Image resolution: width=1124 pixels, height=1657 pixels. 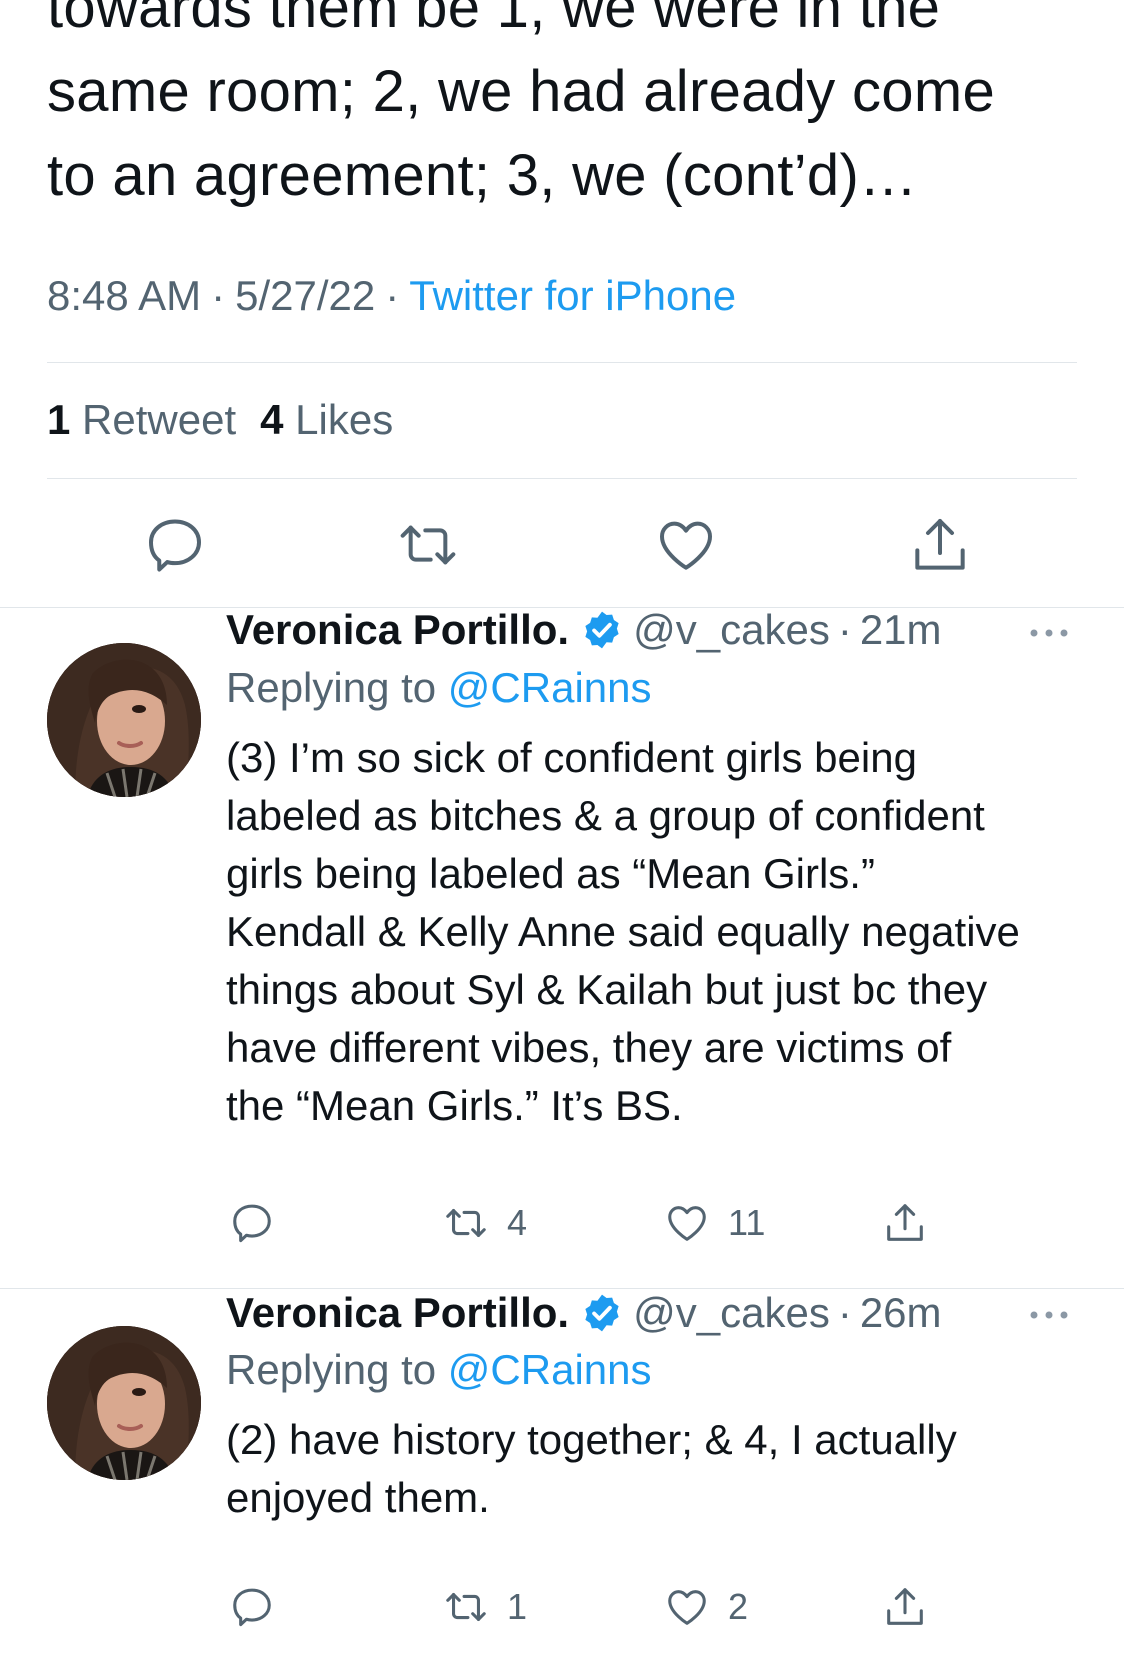 I want to click on tweet-time: 8:48 AM, so click(x=124, y=295).